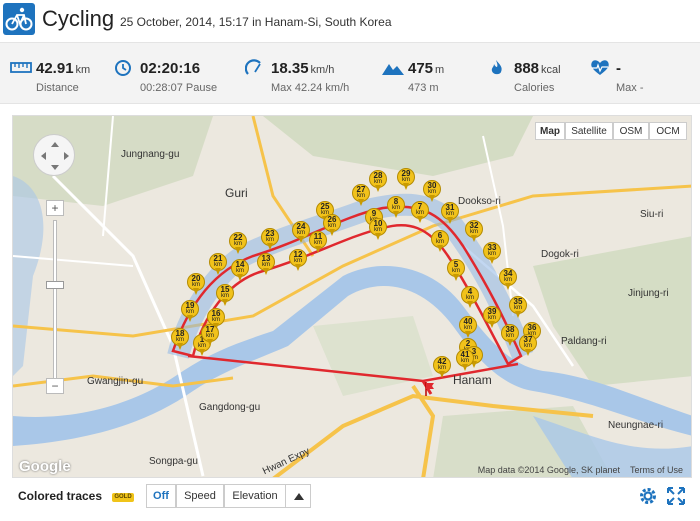 This screenshot has height=521, width=700. Describe the element at coordinates (210, 329) in the screenshot. I see `km-marker-number: 17` at that location.